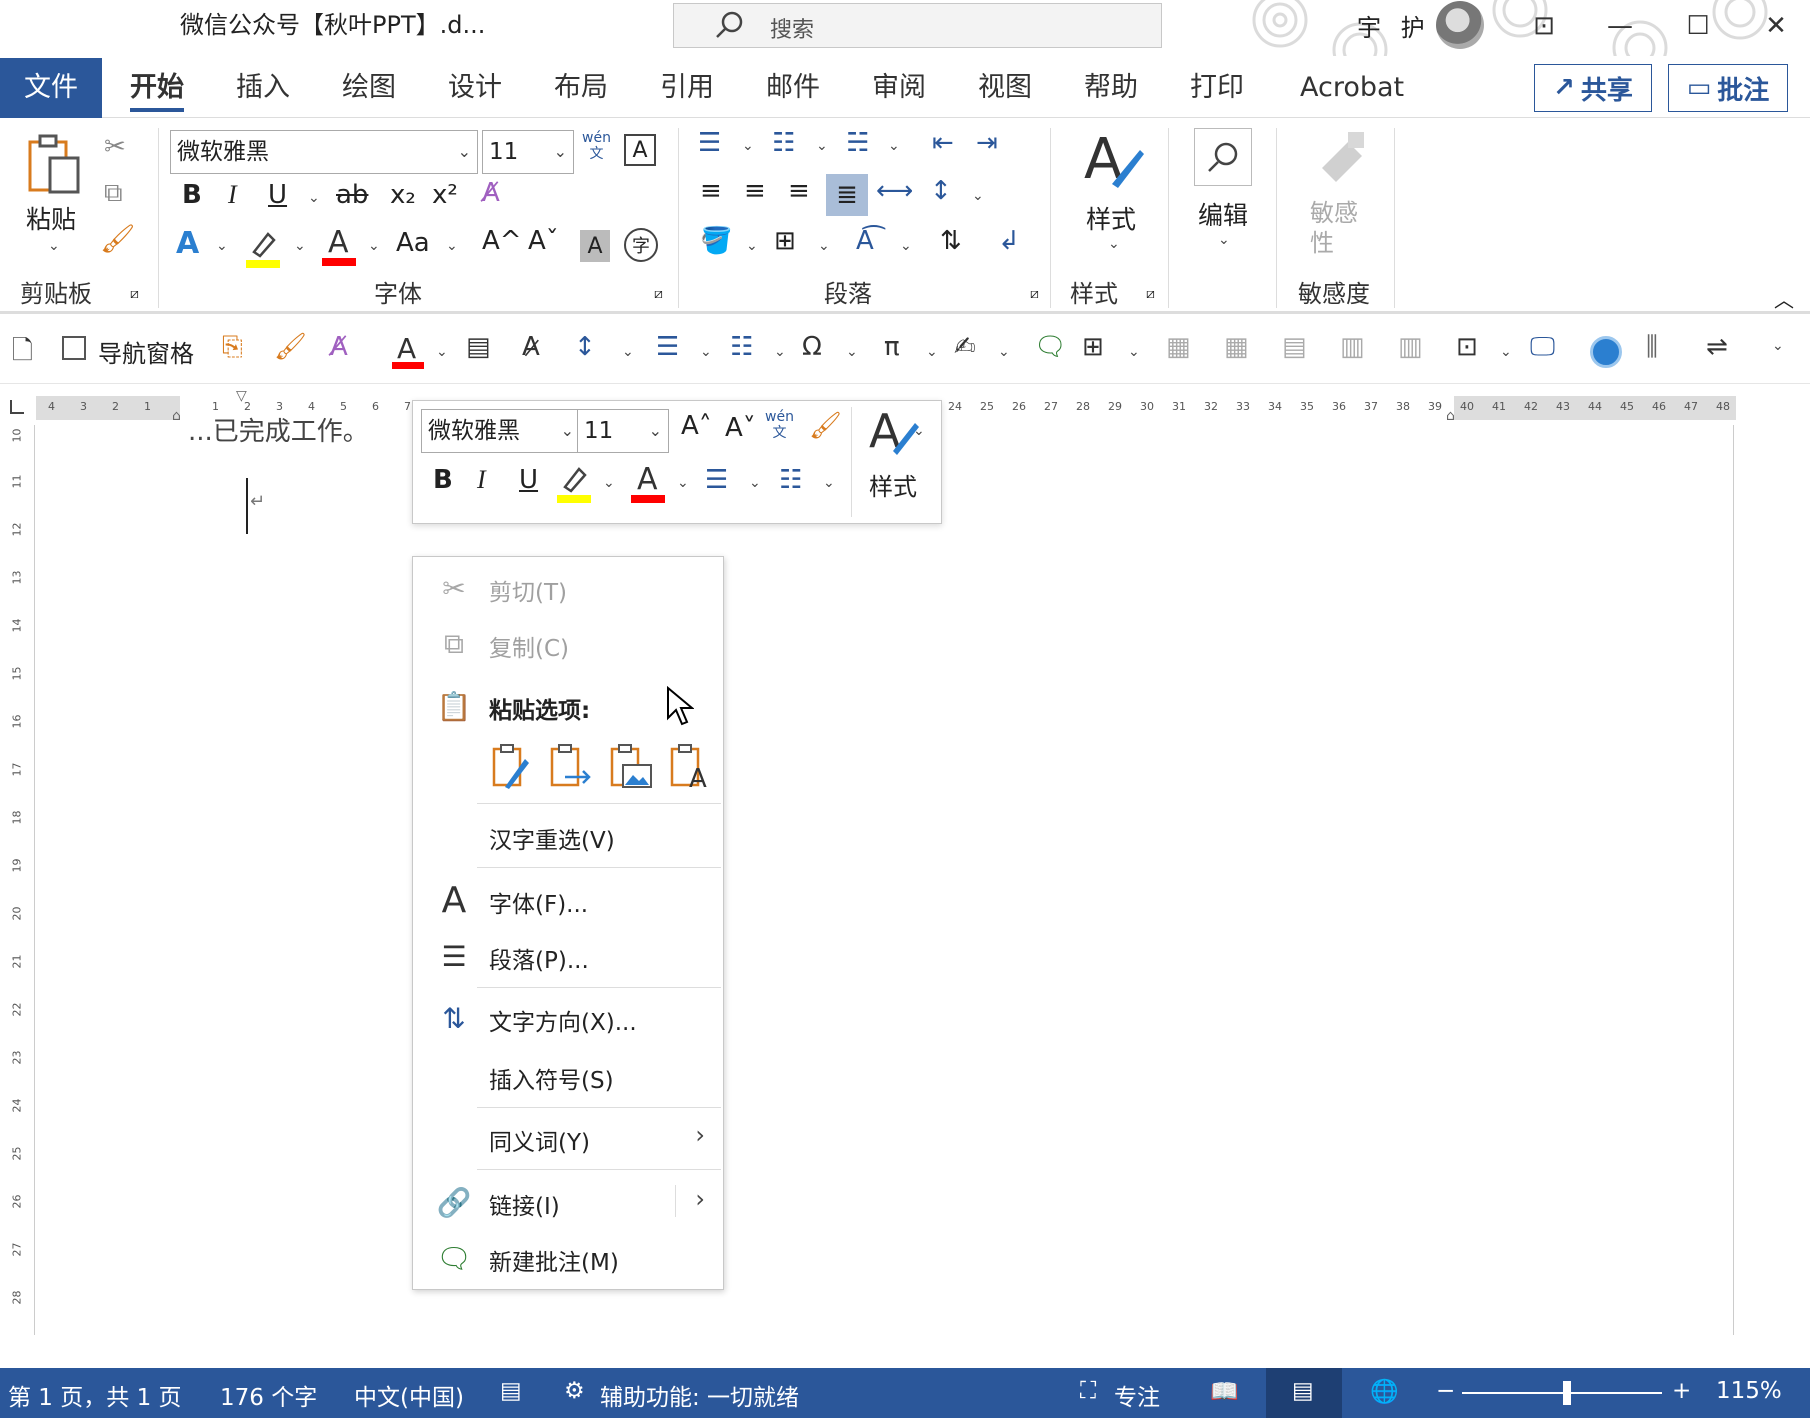 This screenshot has width=1810, height=1418. What do you see at coordinates (1050, 352) in the screenshot?
I see `new-comment-icon: 🗨` at bounding box center [1050, 352].